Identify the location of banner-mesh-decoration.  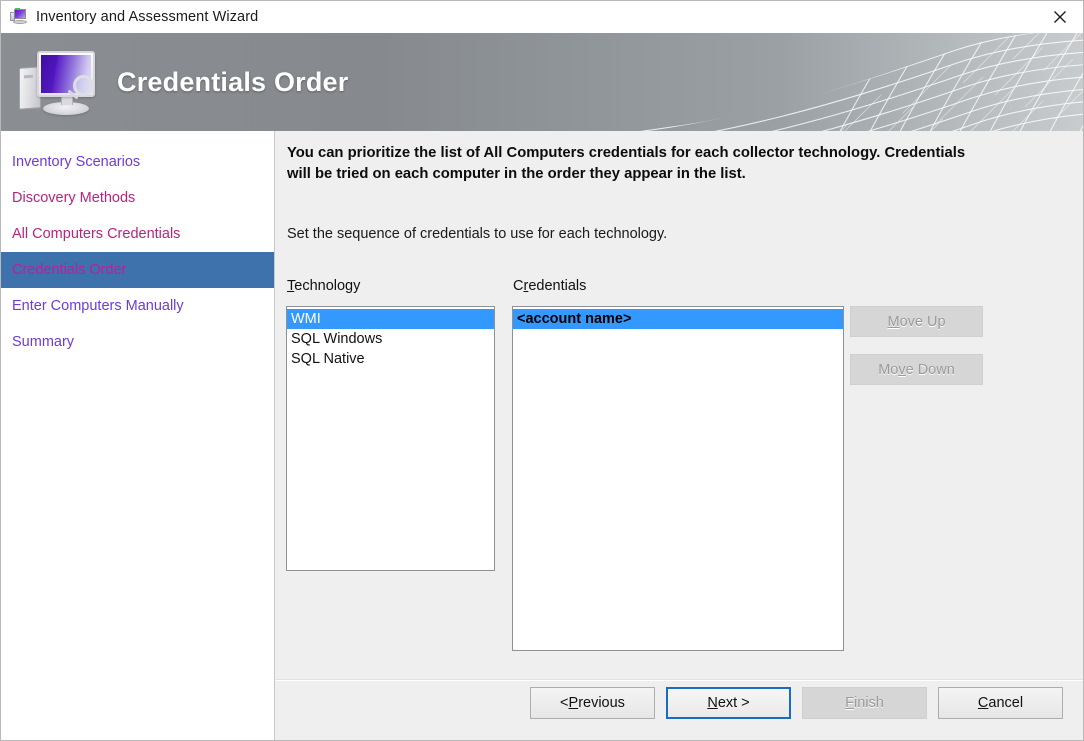
(843, 82).